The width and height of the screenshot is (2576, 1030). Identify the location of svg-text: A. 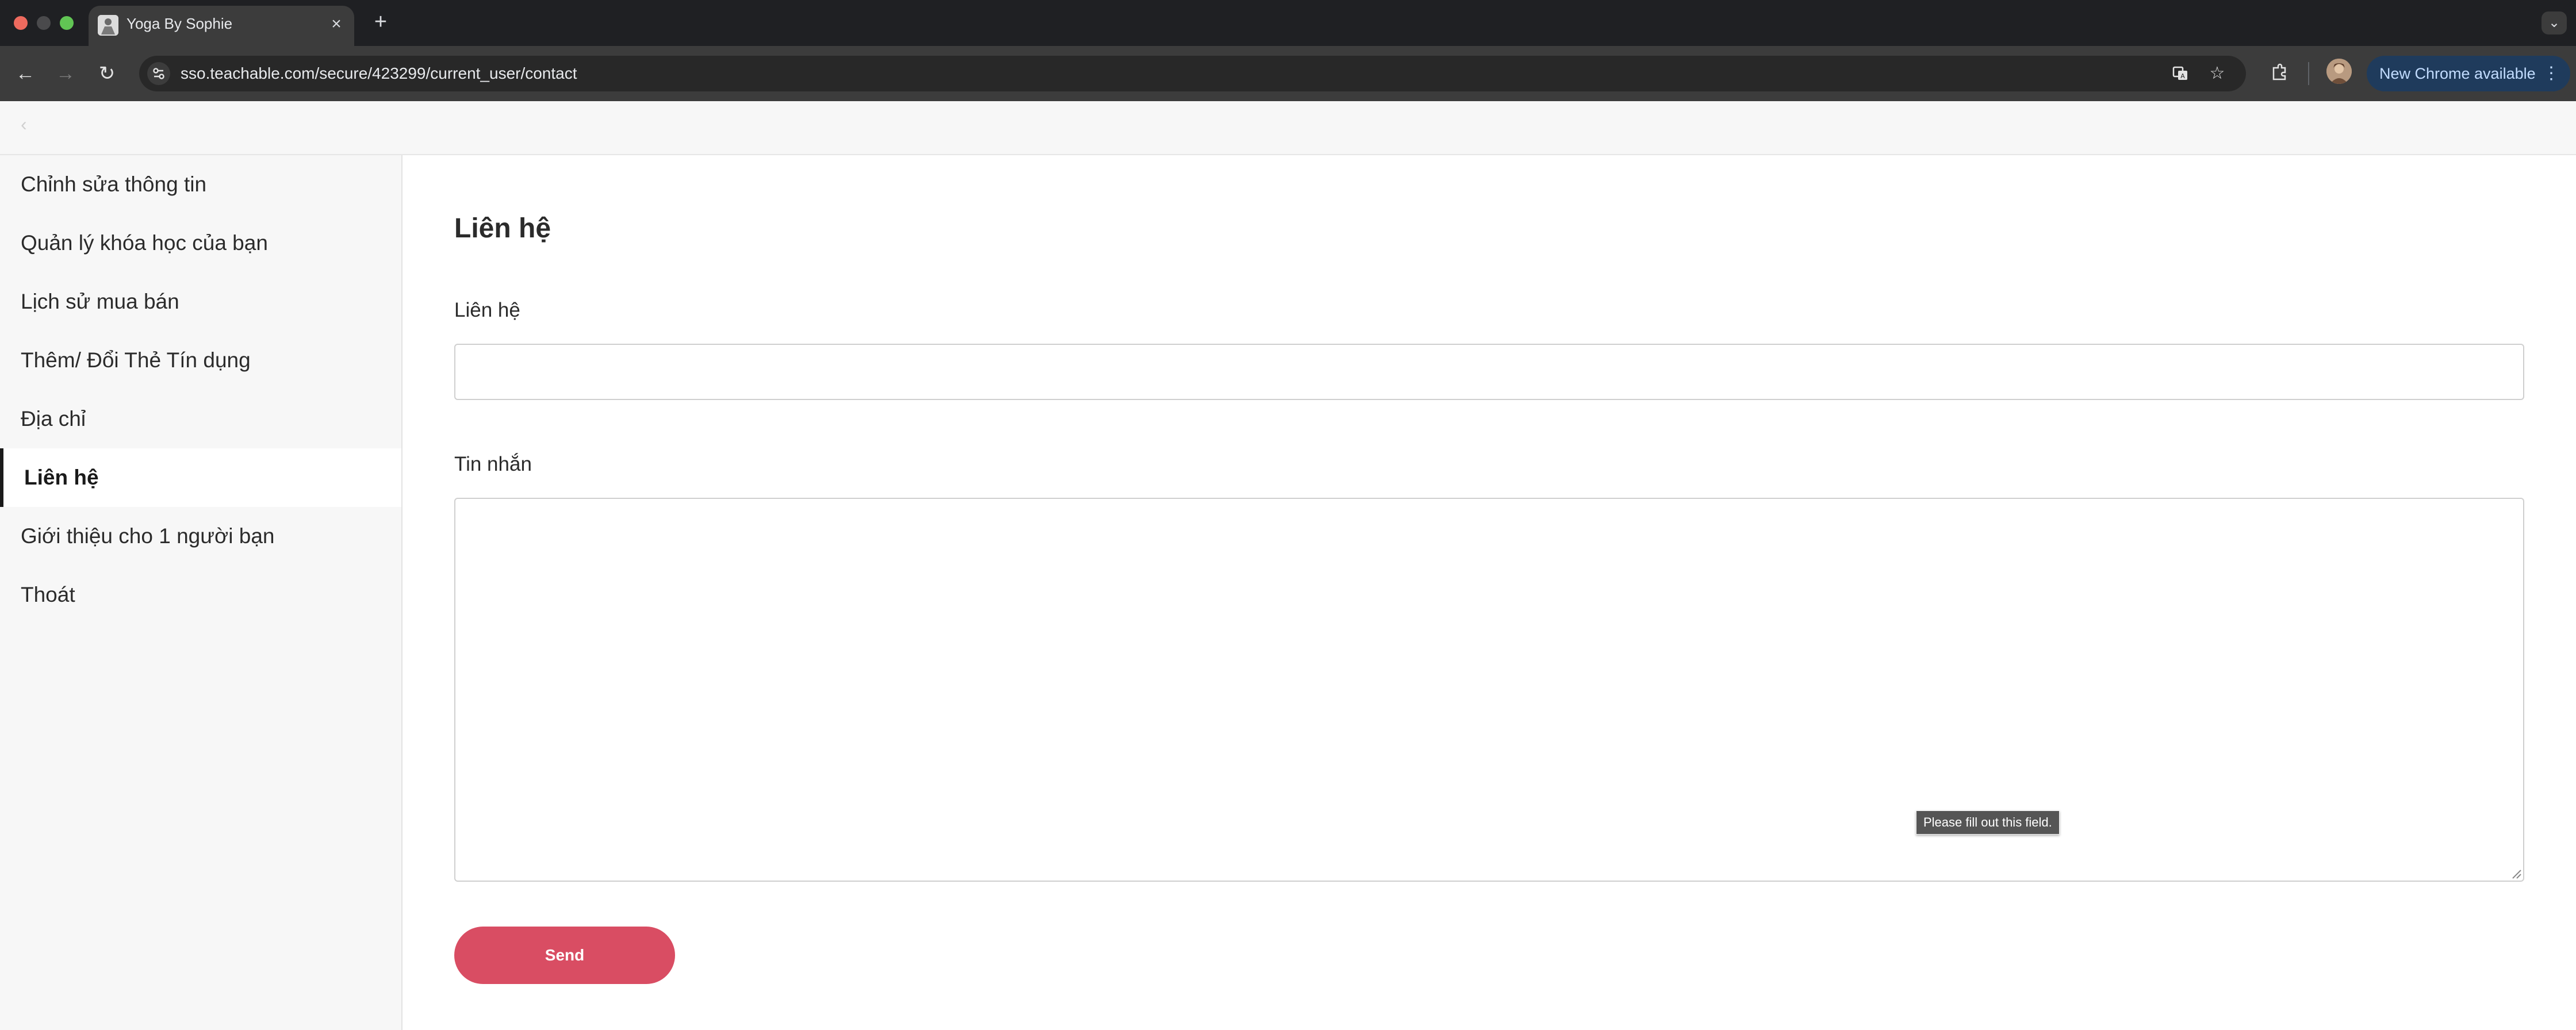
(2182, 76).